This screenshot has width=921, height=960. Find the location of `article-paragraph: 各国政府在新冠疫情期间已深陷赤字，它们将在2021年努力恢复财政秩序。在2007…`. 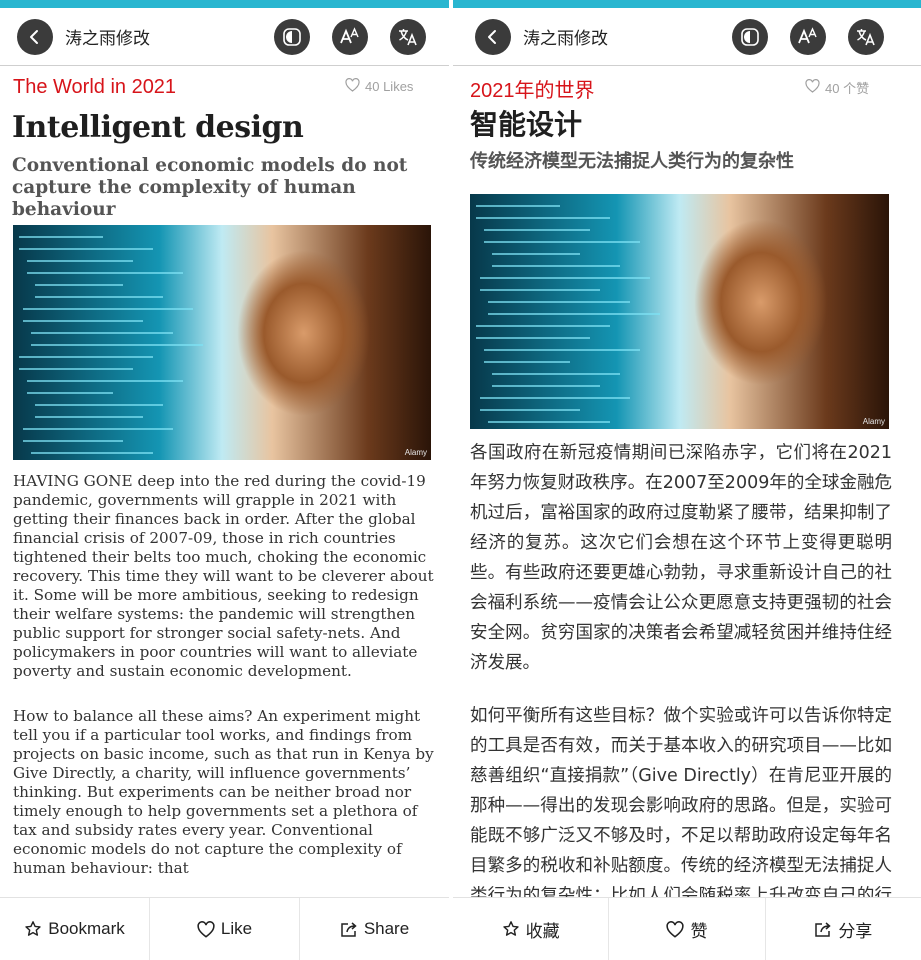

article-paragraph: 各国政府在新冠疫情期间已深陷赤字，它们将在2021年努力恢复财政秩序。在2007… is located at coordinates (681, 558).